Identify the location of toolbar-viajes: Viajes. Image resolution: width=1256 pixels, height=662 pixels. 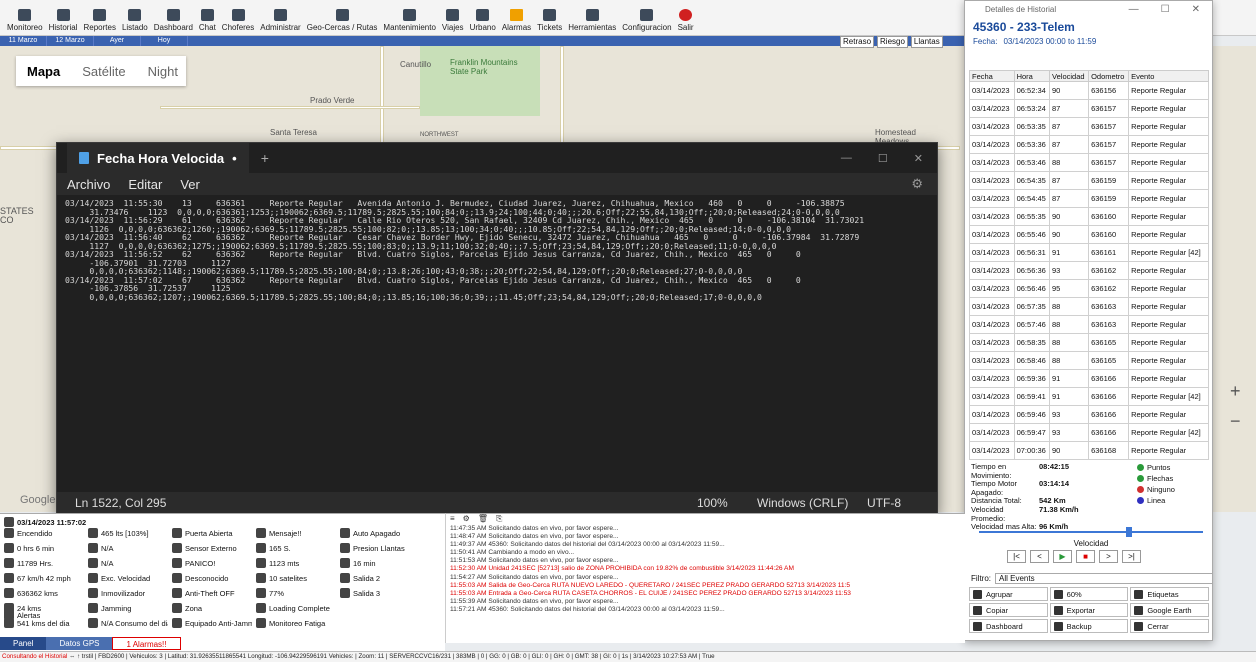
(453, 20).